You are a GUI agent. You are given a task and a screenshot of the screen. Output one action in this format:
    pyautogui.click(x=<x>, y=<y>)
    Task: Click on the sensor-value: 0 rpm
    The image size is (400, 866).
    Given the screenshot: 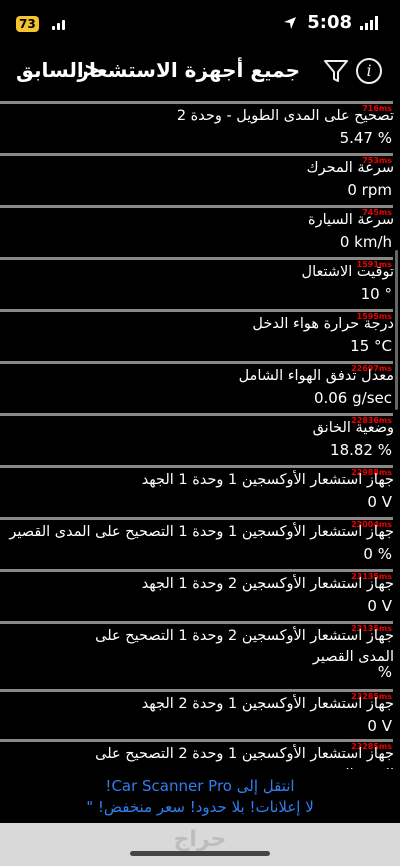 What is the action you would take?
    pyautogui.click(x=369, y=190)
    